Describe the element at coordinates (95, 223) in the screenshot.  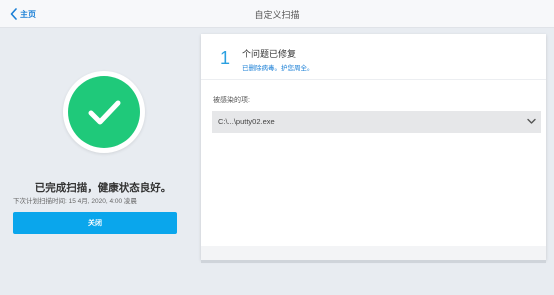
I see `close-button: 关闭` at that location.